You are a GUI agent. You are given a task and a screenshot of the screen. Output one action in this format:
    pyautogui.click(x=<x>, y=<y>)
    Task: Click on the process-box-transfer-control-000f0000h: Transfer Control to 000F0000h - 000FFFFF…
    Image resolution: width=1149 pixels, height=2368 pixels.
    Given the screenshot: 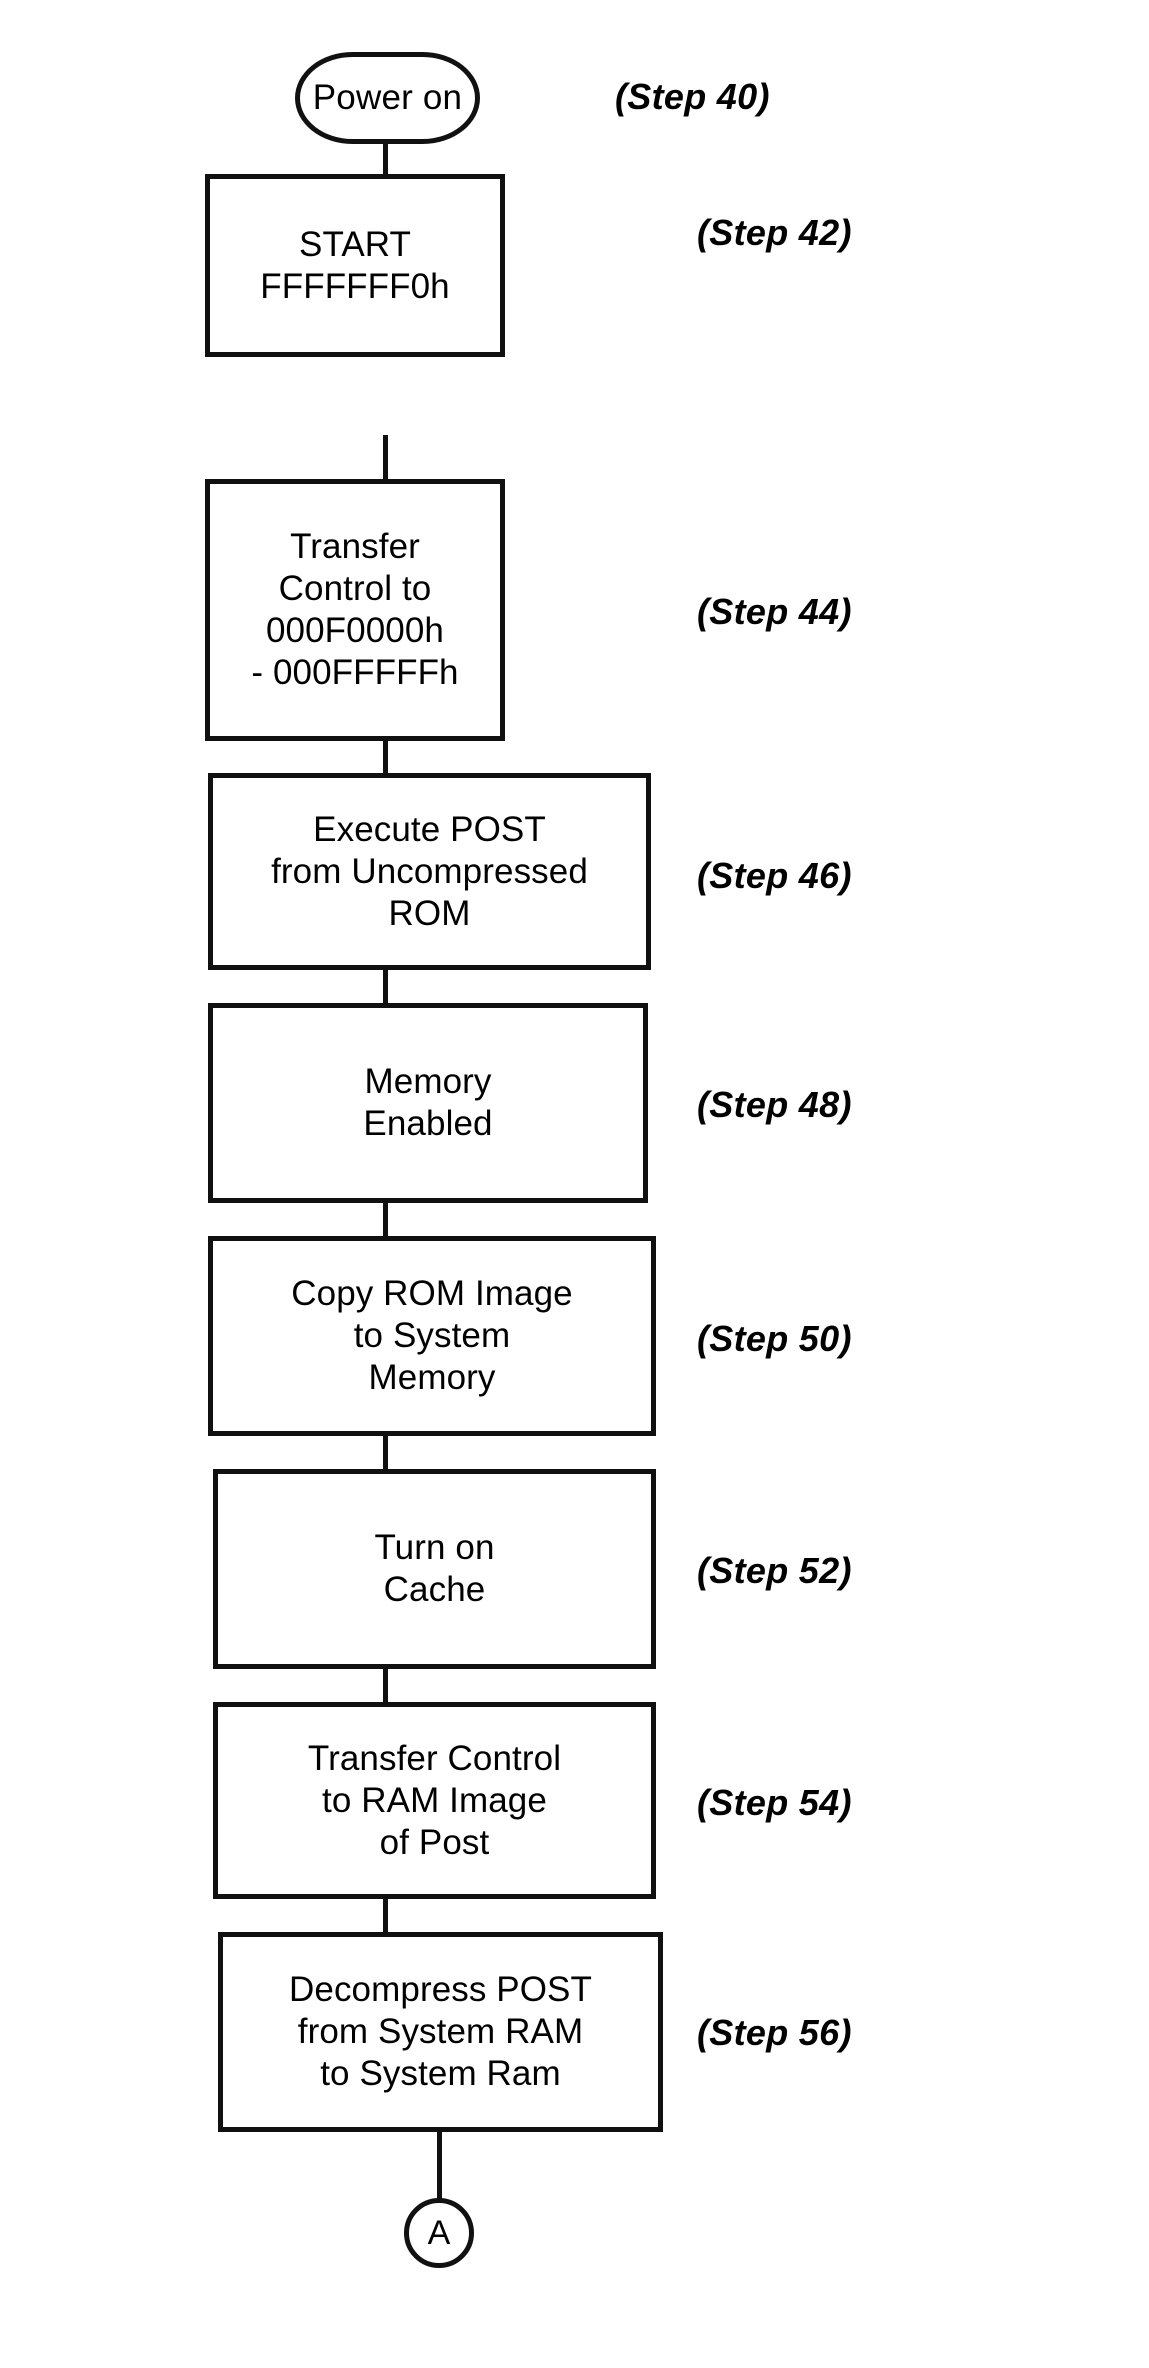 What is the action you would take?
    pyautogui.click(x=355, y=610)
    